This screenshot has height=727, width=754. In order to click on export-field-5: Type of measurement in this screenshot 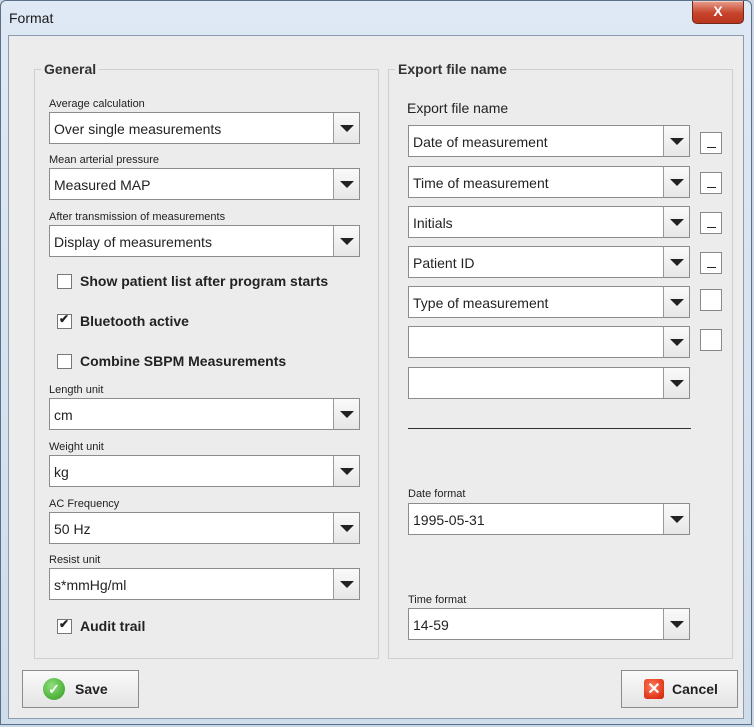, I will do `click(549, 302)`.